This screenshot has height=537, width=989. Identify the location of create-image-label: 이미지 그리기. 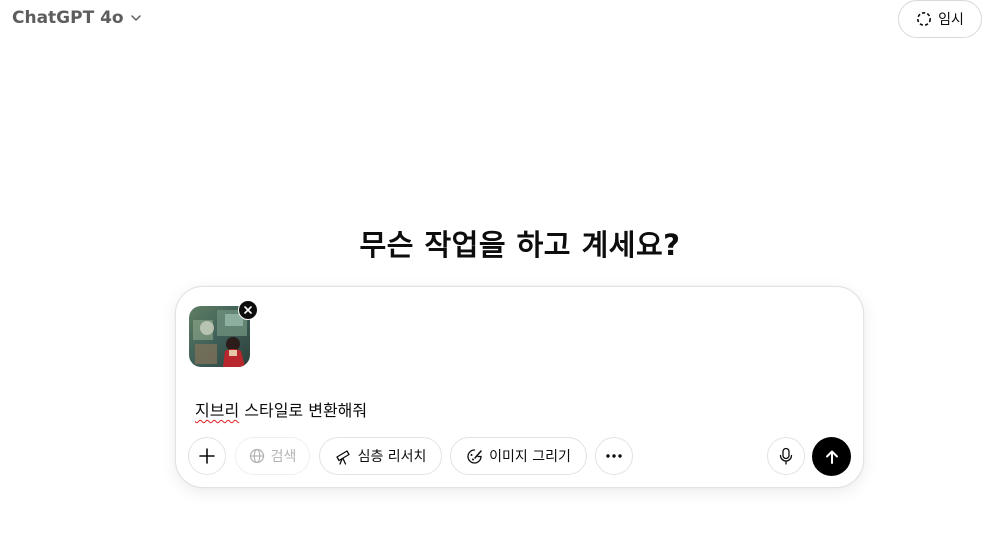
(530, 457).